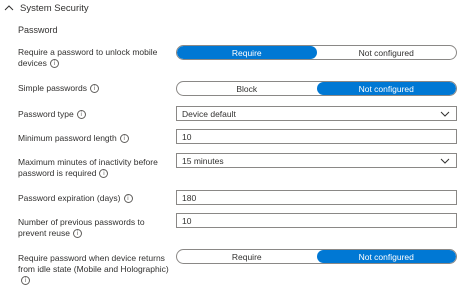 This screenshot has width=474, height=294. What do you see at coordinates (247, 88) in the screenshot?
I see `toggle-option-block: Block` at bounding box center [247, 88].